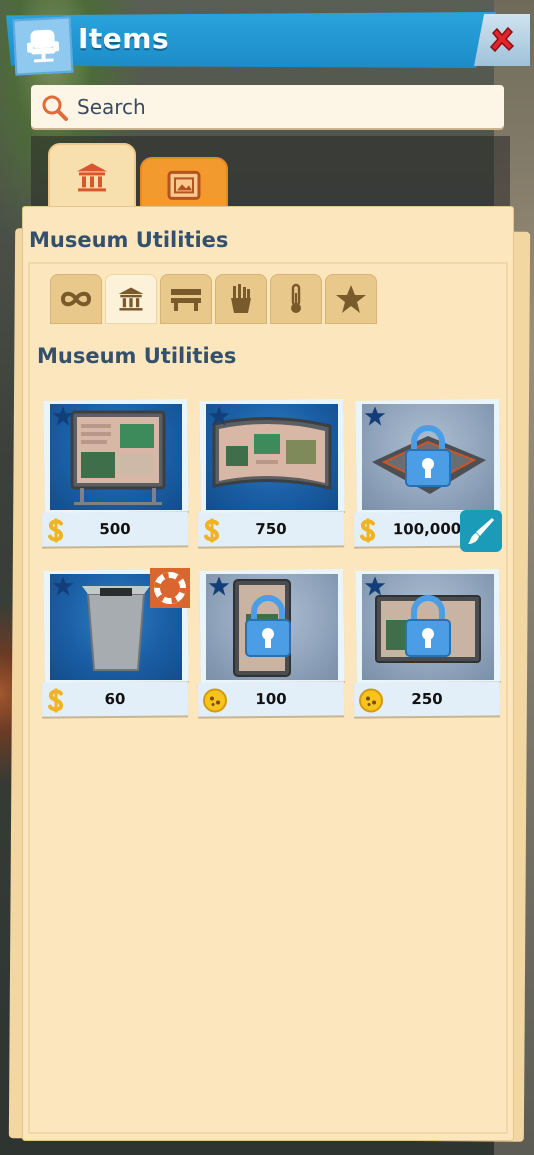 This screenshot has height=1155, width=534. I want to click on paintbrush-icon, so click(481, 531).